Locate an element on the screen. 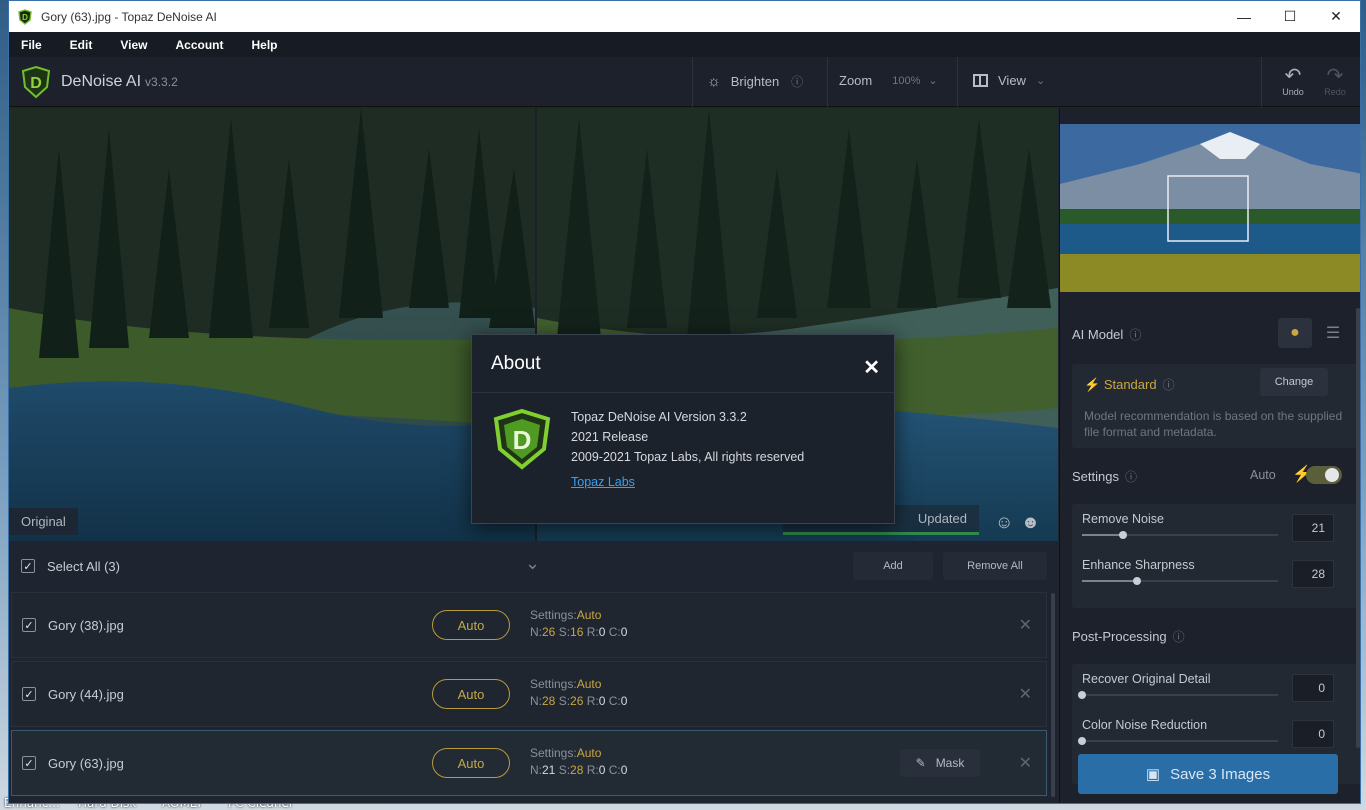 The width and height of the screenshot is (1366, 810). settings-summary: Settings:Auto N:28 S:26 R:0 C:0 is located at coordinates (579, 692).